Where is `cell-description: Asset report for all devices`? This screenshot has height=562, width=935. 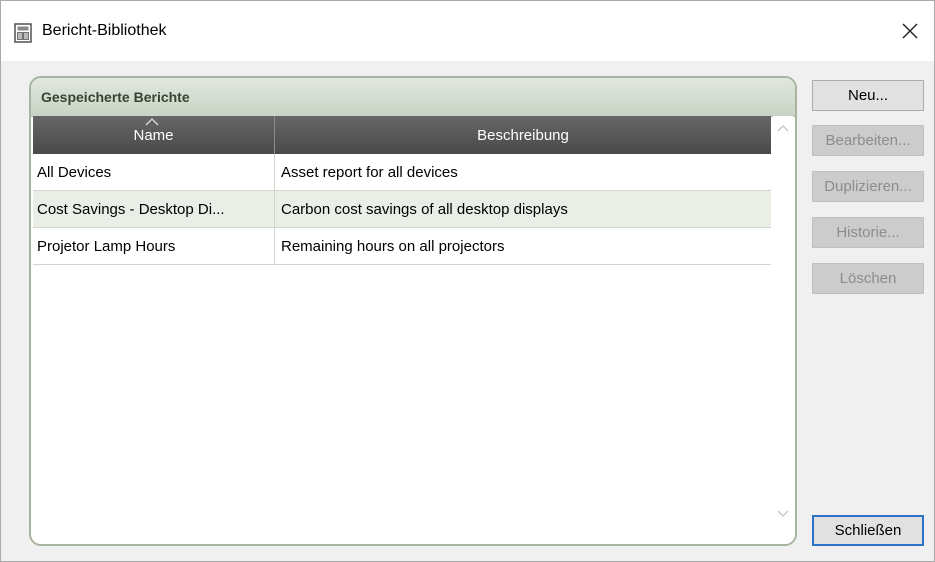 cell-description: Asset report for all devices is located at coordinates (369, 172).